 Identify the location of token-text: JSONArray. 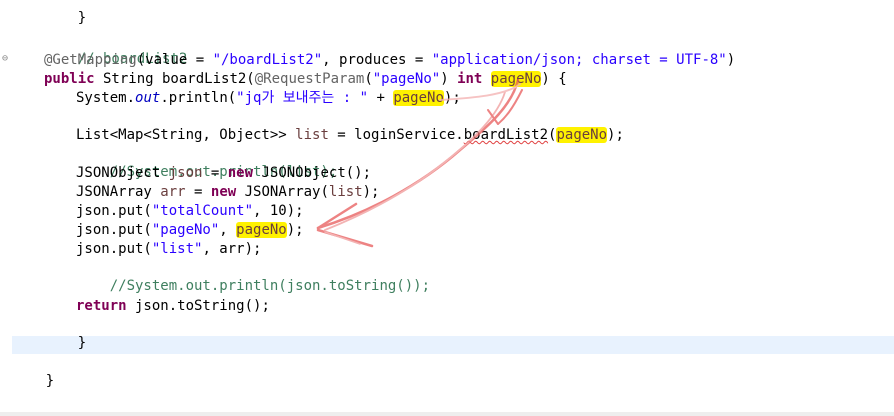
(118, 192).